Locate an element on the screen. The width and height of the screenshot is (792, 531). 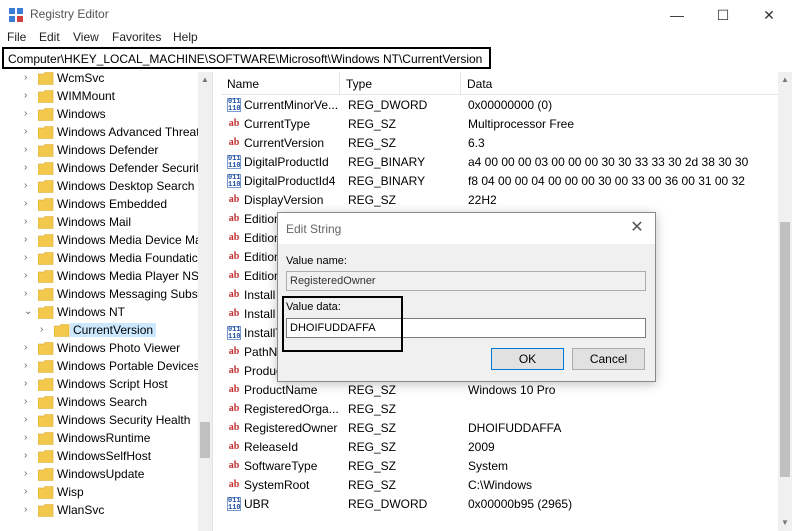
tree-item: ⌄ Windows NT is located at coordinates (99, 313).